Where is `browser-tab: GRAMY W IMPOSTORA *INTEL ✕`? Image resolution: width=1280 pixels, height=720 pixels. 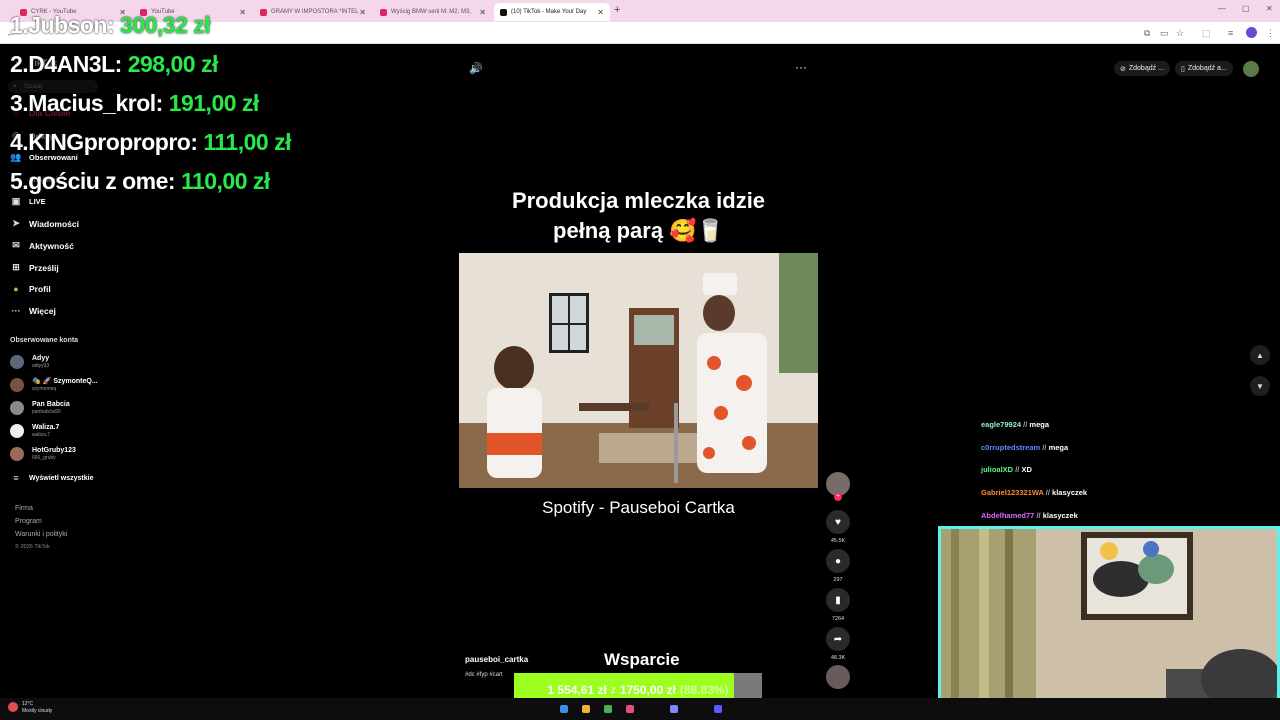
browser-tab: GRAMY W IMPOSTORA *INTEL ✕ is located at coordinates (313, 12).